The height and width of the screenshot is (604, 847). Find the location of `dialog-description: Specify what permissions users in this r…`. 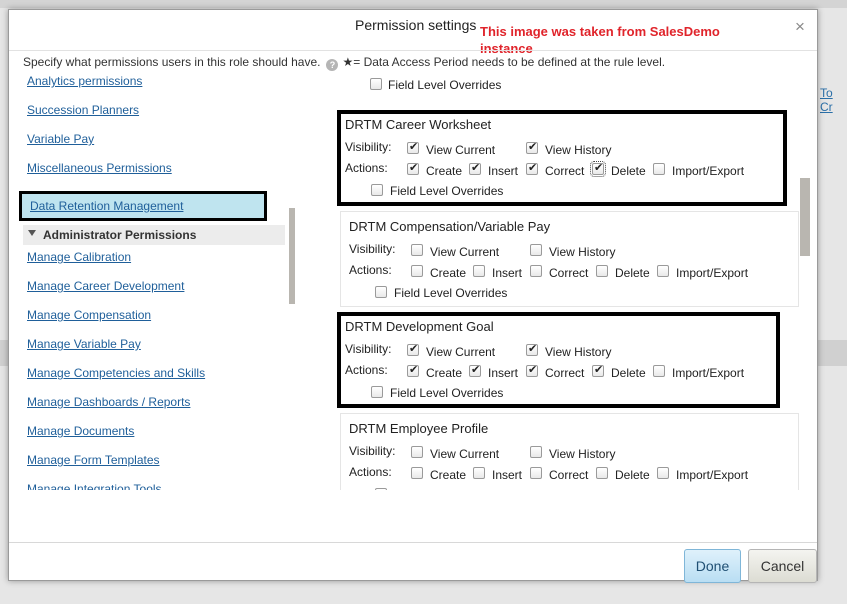

dialog-description: Specify what permissions users in this r… is located at coordinates (344, 63).